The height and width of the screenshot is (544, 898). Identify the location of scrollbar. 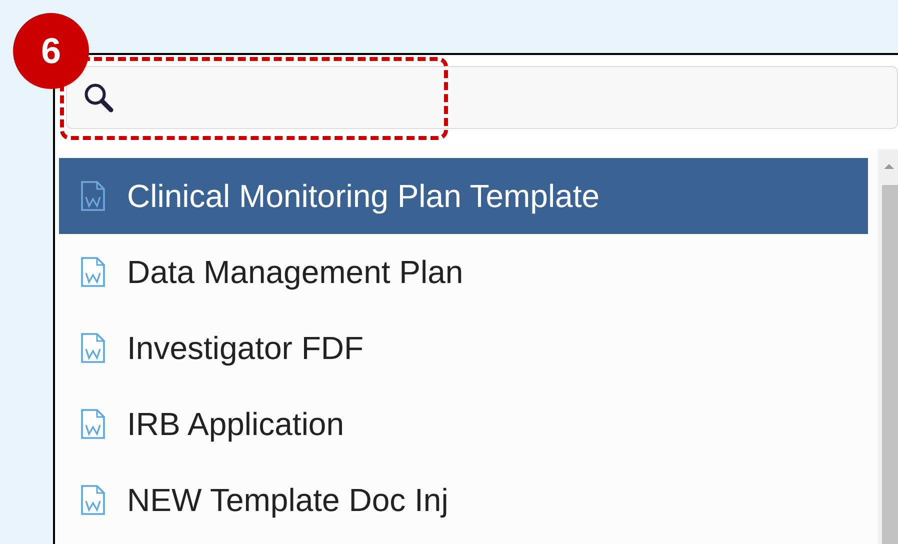
(888, 346).